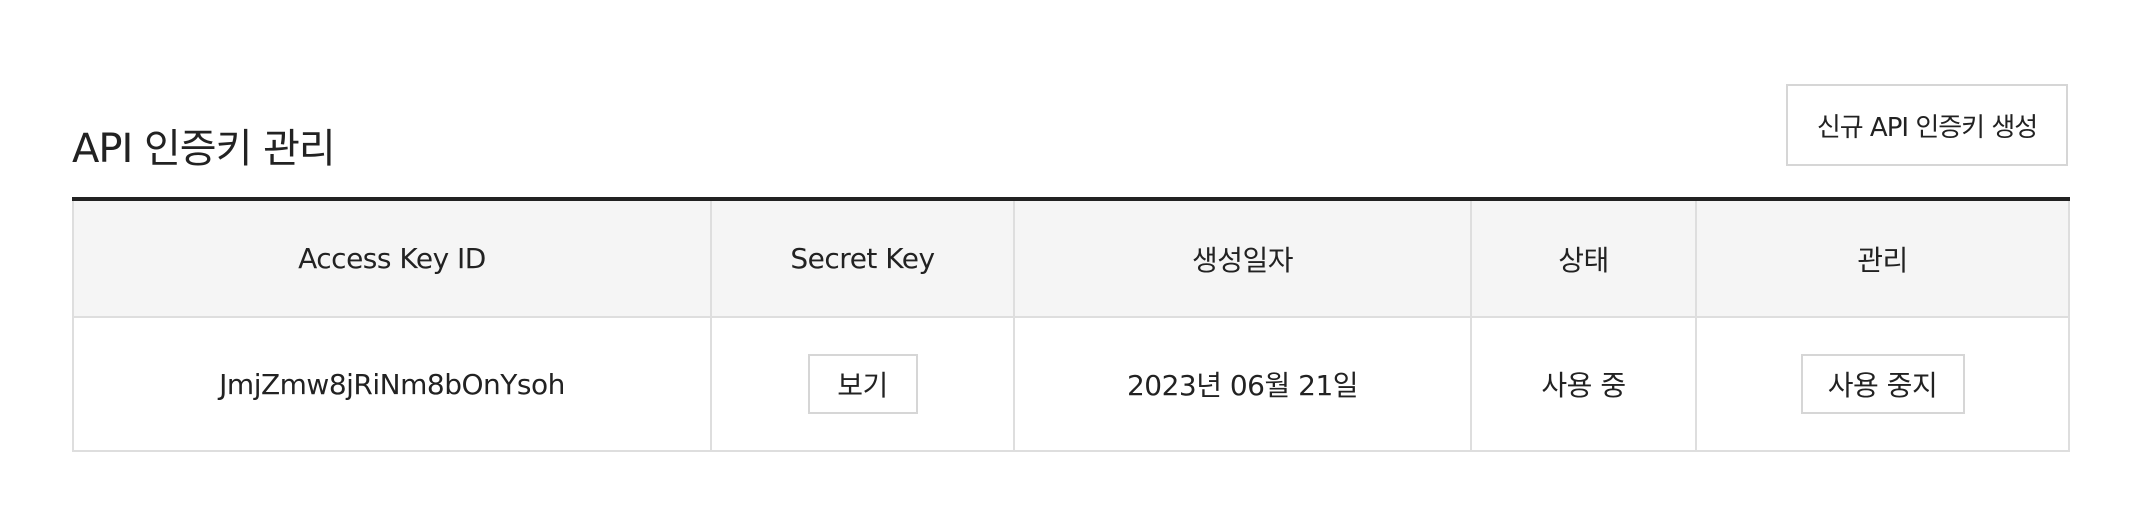 The image size is (2148, 518). What do you see at coordinates (392, 259) in the screenshot?
I see `header-access-key-id: Access Key ID` at bounding box center [392, 259].